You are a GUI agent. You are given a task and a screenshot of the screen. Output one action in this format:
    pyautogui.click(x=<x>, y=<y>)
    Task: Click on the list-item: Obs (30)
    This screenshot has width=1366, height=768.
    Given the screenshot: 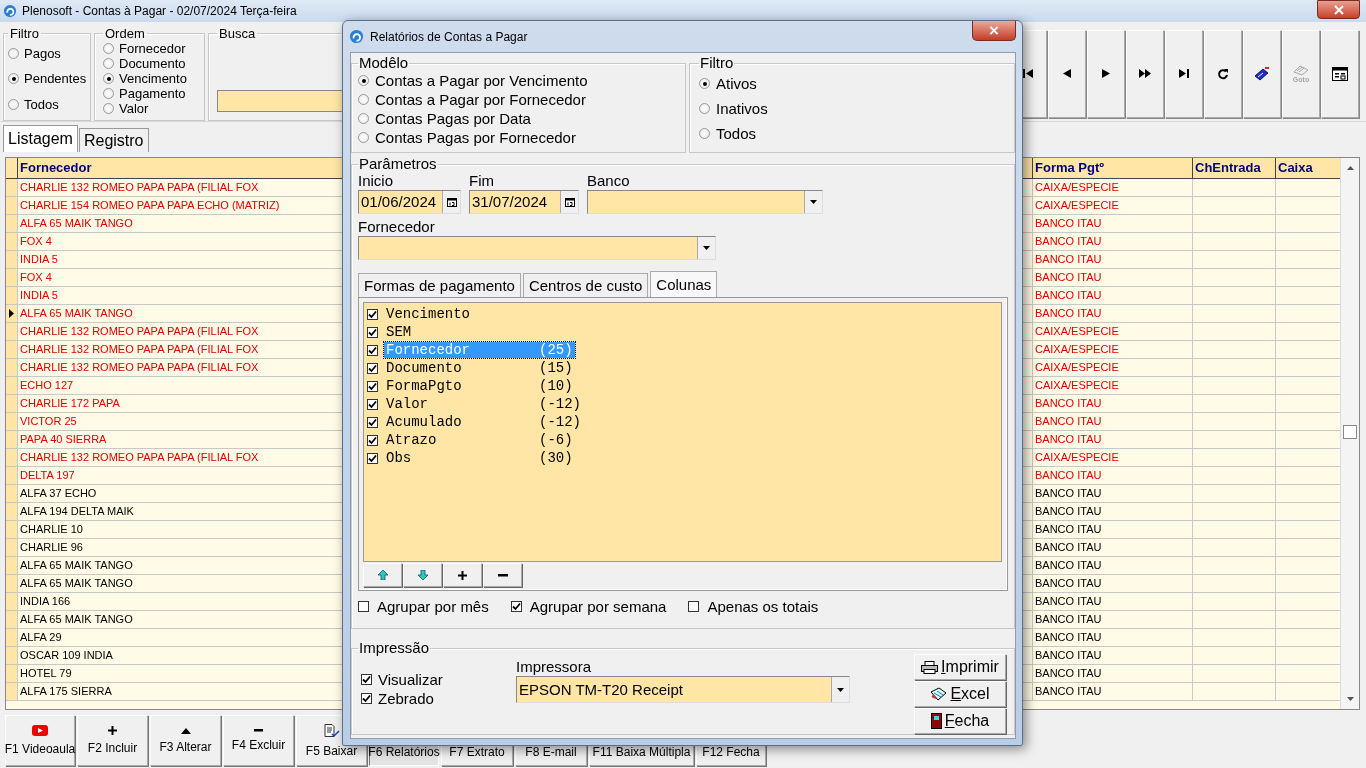 What is the action you would take?
    pyautogui.click(x=479, y=458)
    